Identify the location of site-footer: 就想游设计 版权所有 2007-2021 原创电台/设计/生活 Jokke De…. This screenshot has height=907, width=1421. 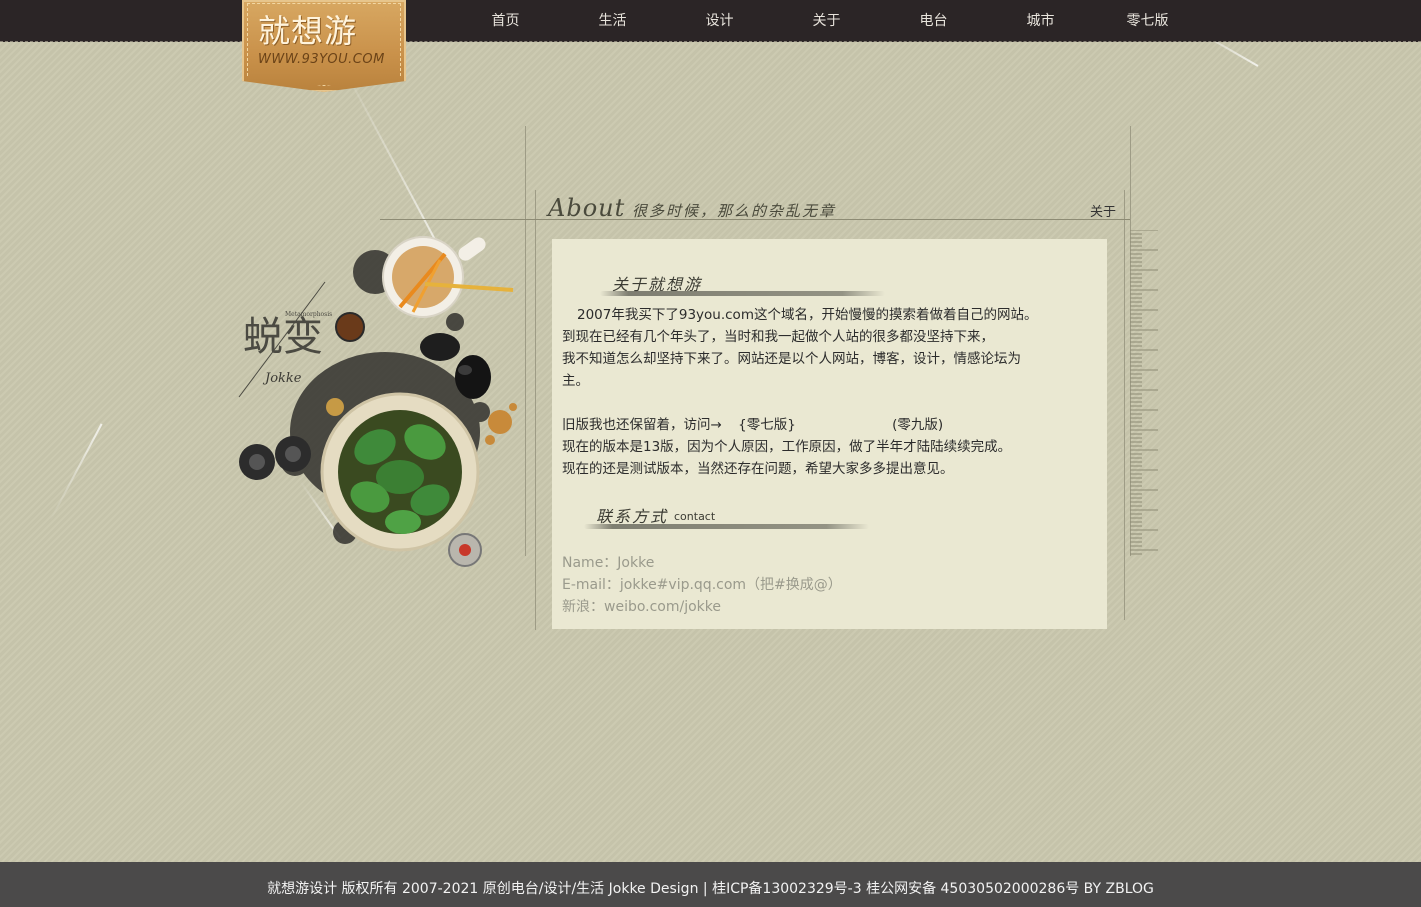
(710, 884).